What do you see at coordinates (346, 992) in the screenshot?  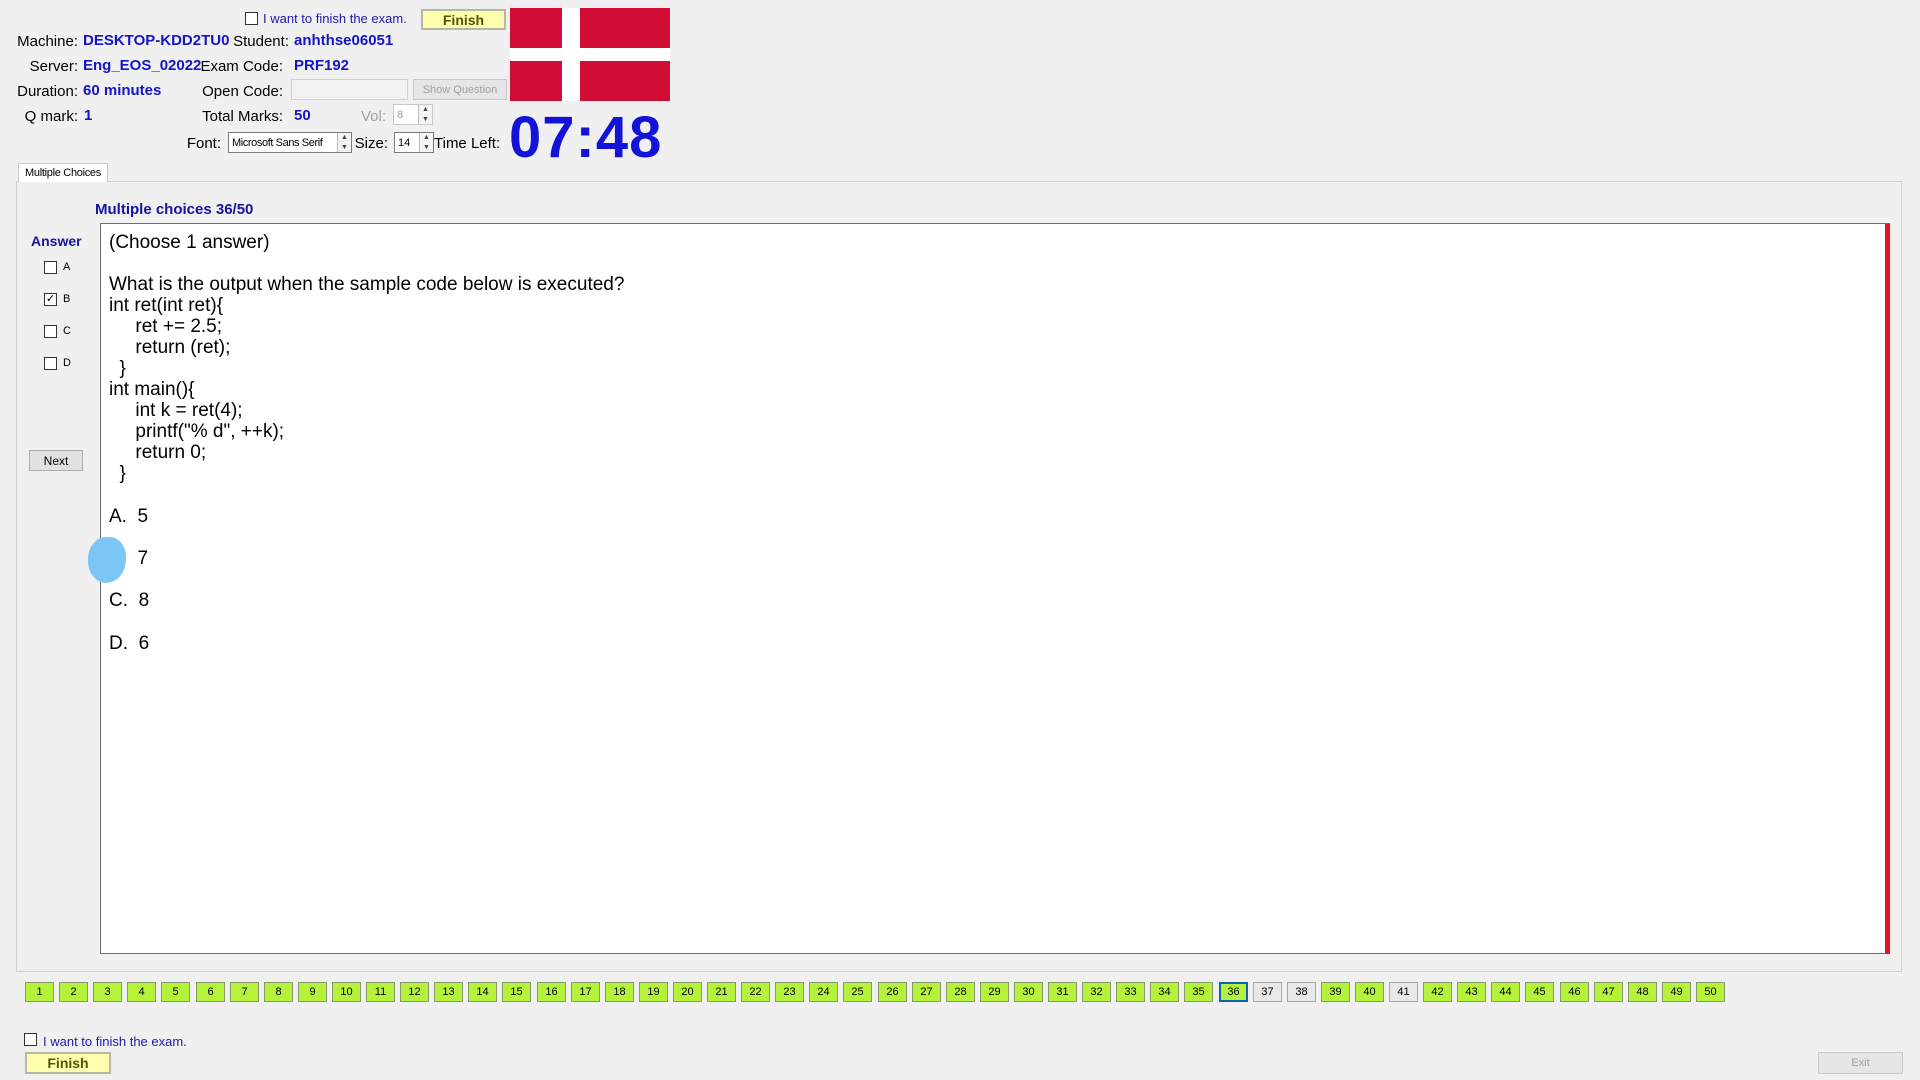 I see `question-nav-button-10: 10` at bounding box center [346, 992].